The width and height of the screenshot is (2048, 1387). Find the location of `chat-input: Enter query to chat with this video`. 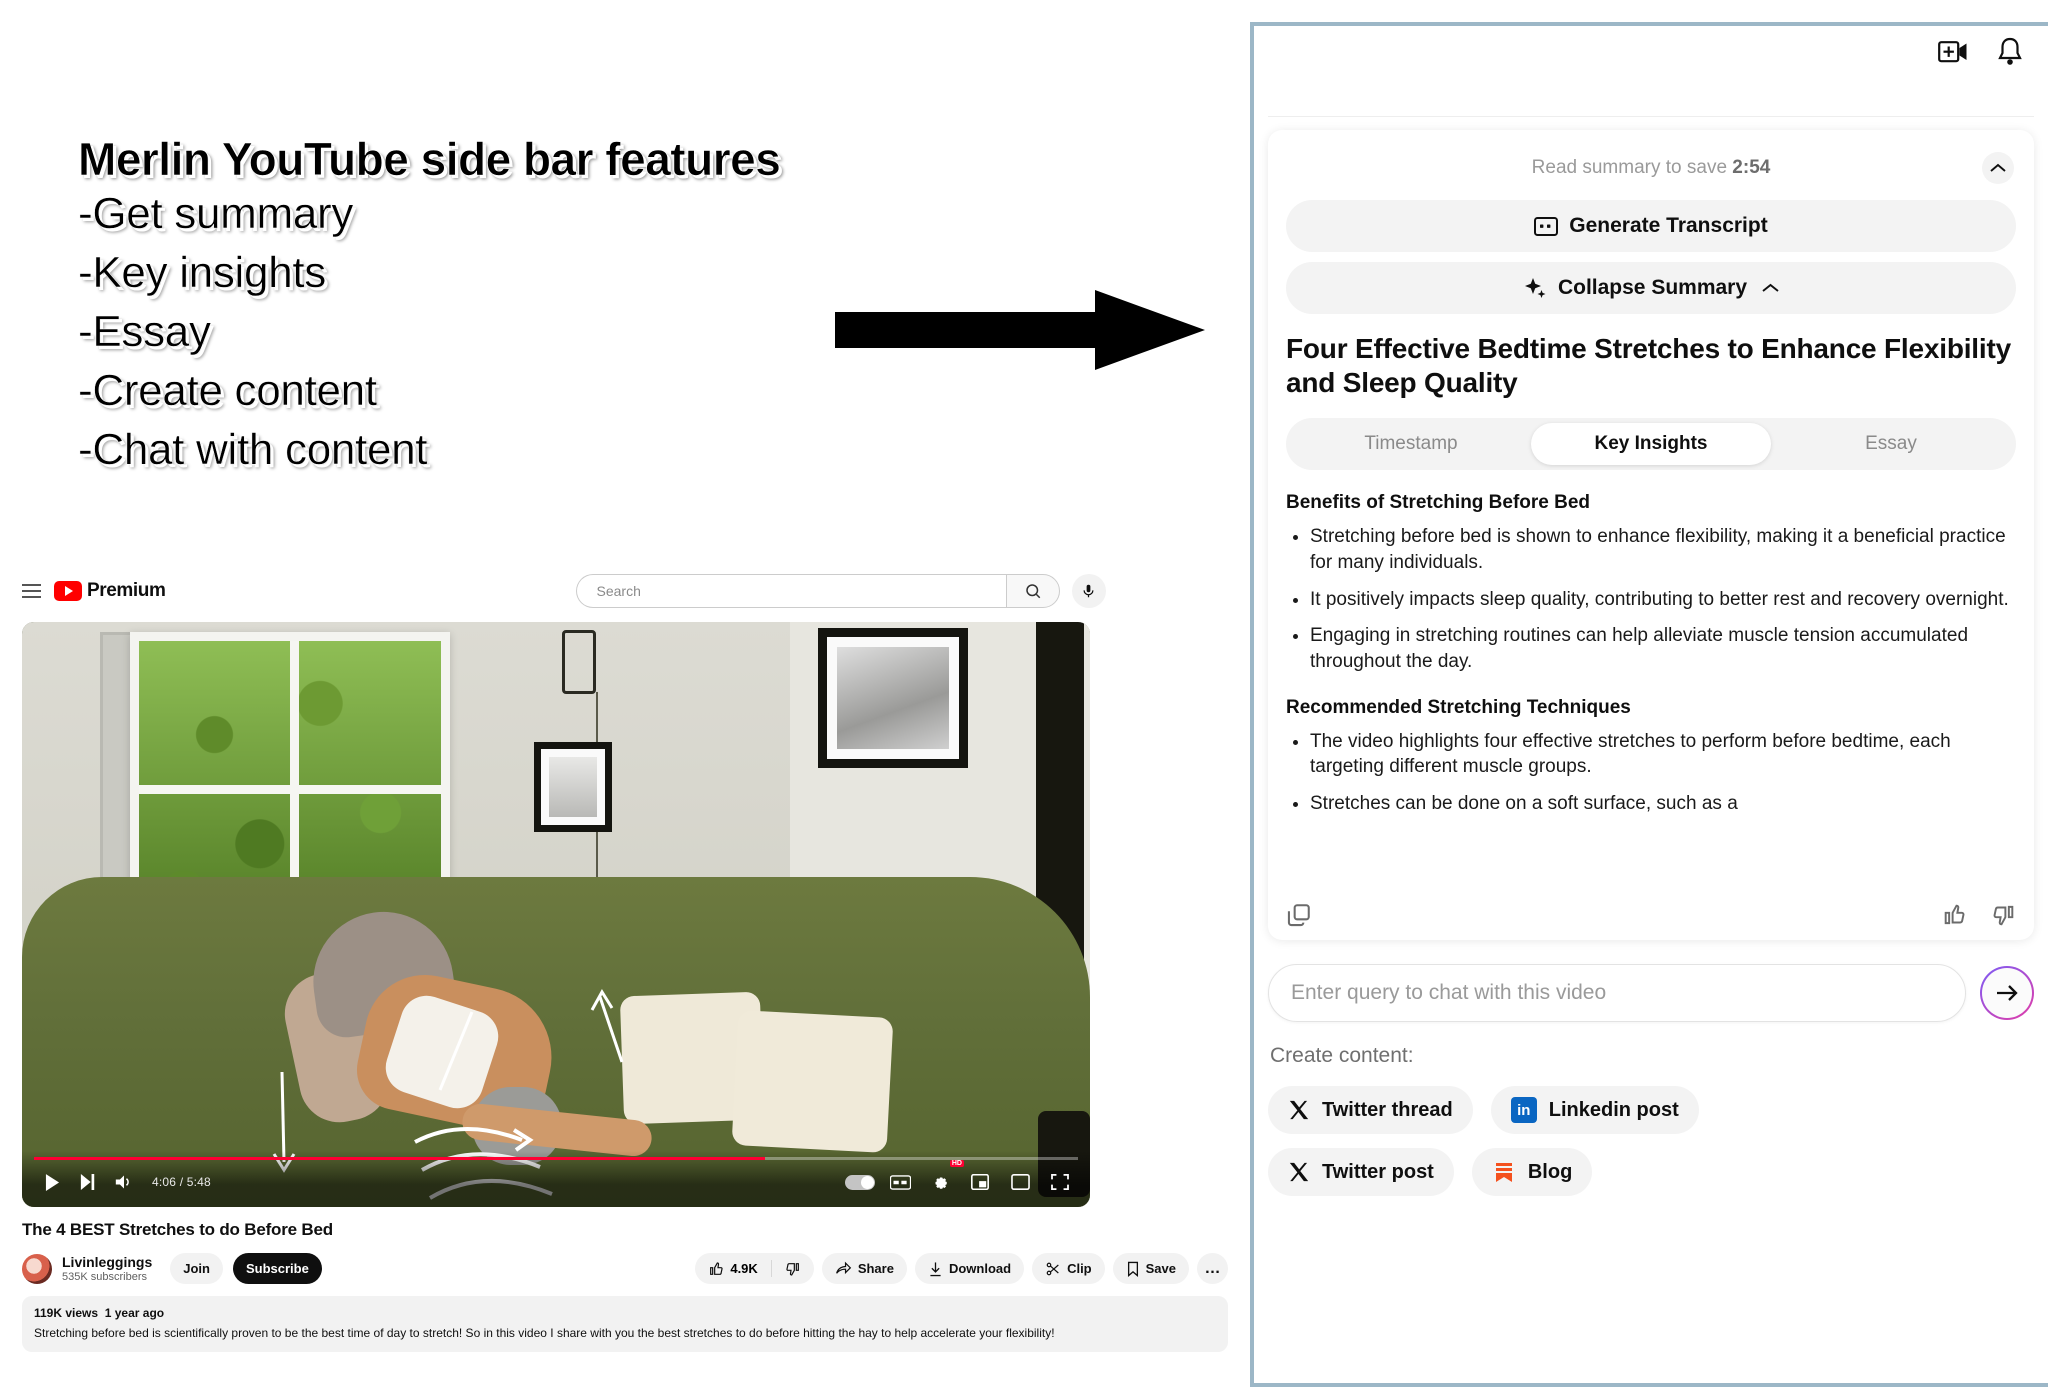

chat-input: Enter query to chat with this video is located at coordinates (1617, 993).